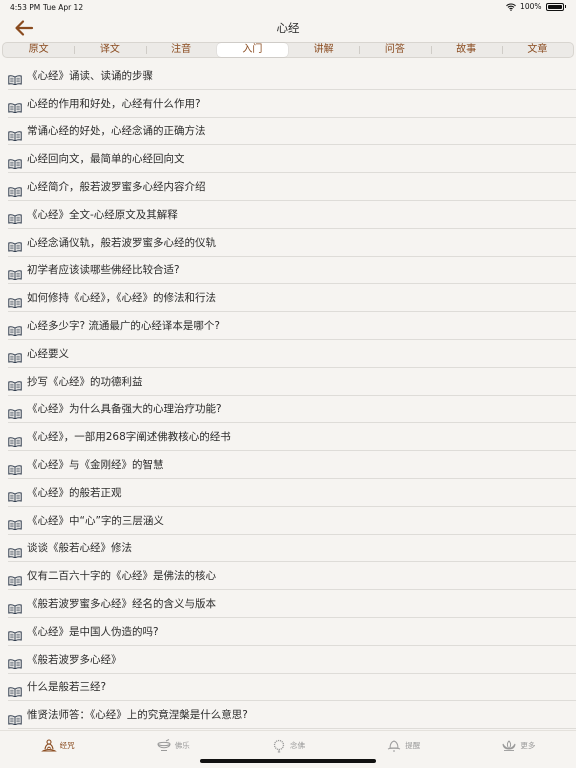 The image size is (576, 768). Describe the element at coordinates (102, 214) in the screenshot. I see `list-item-title: 《心经》全文-心经原文及其解释` at that location.